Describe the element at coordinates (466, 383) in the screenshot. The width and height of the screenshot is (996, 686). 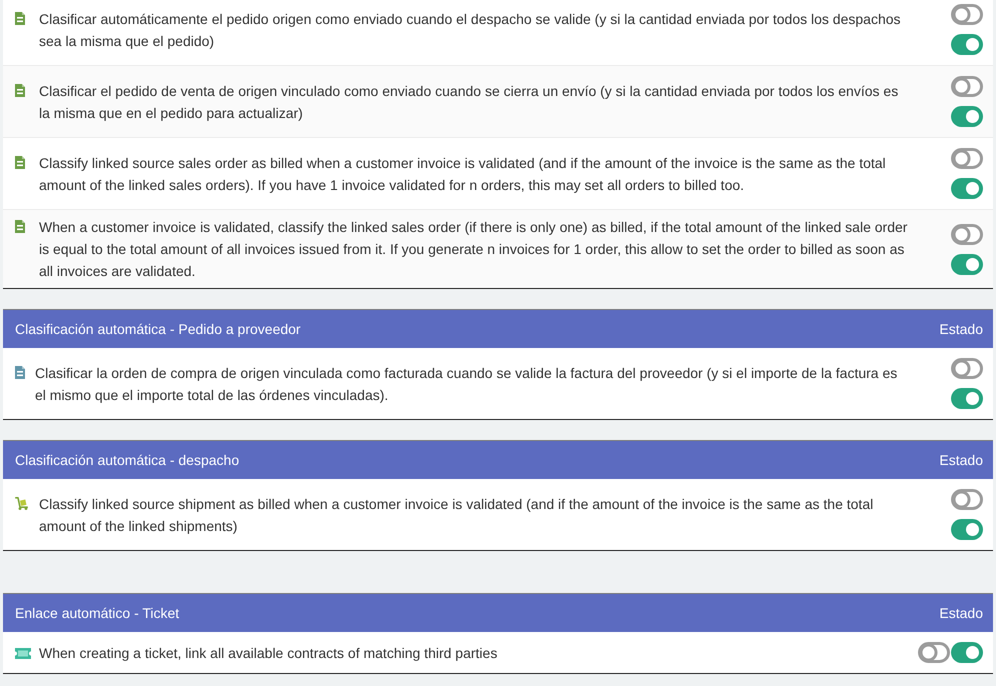
I see `setting-description: Clasificar la orden de compra de origen vinculada como facturada cuando se valide la factura del proveedor (y si el importe de la factura es el mismo que el importe total de las órdenes vinculadas).` at that location.